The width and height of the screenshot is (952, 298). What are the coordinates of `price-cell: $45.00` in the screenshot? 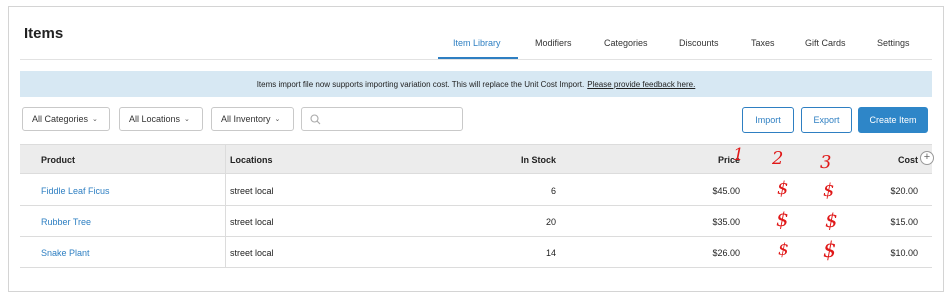 It's located at (726, 191).